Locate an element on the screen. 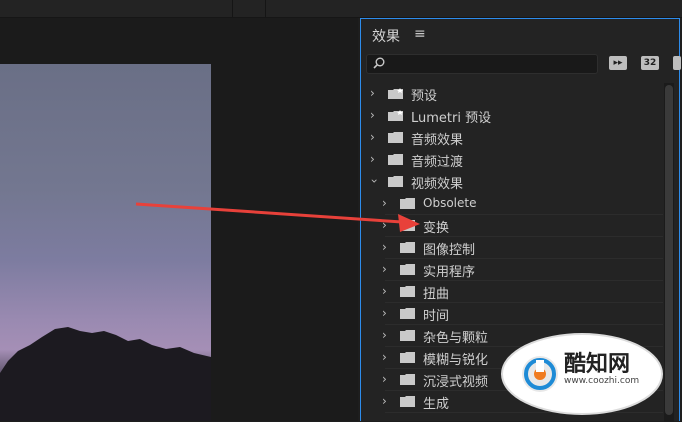 Image resolution: width=682 pixels, height=422 pixels. tree-item-time: › 时间 is located at coordinates (512, 314).